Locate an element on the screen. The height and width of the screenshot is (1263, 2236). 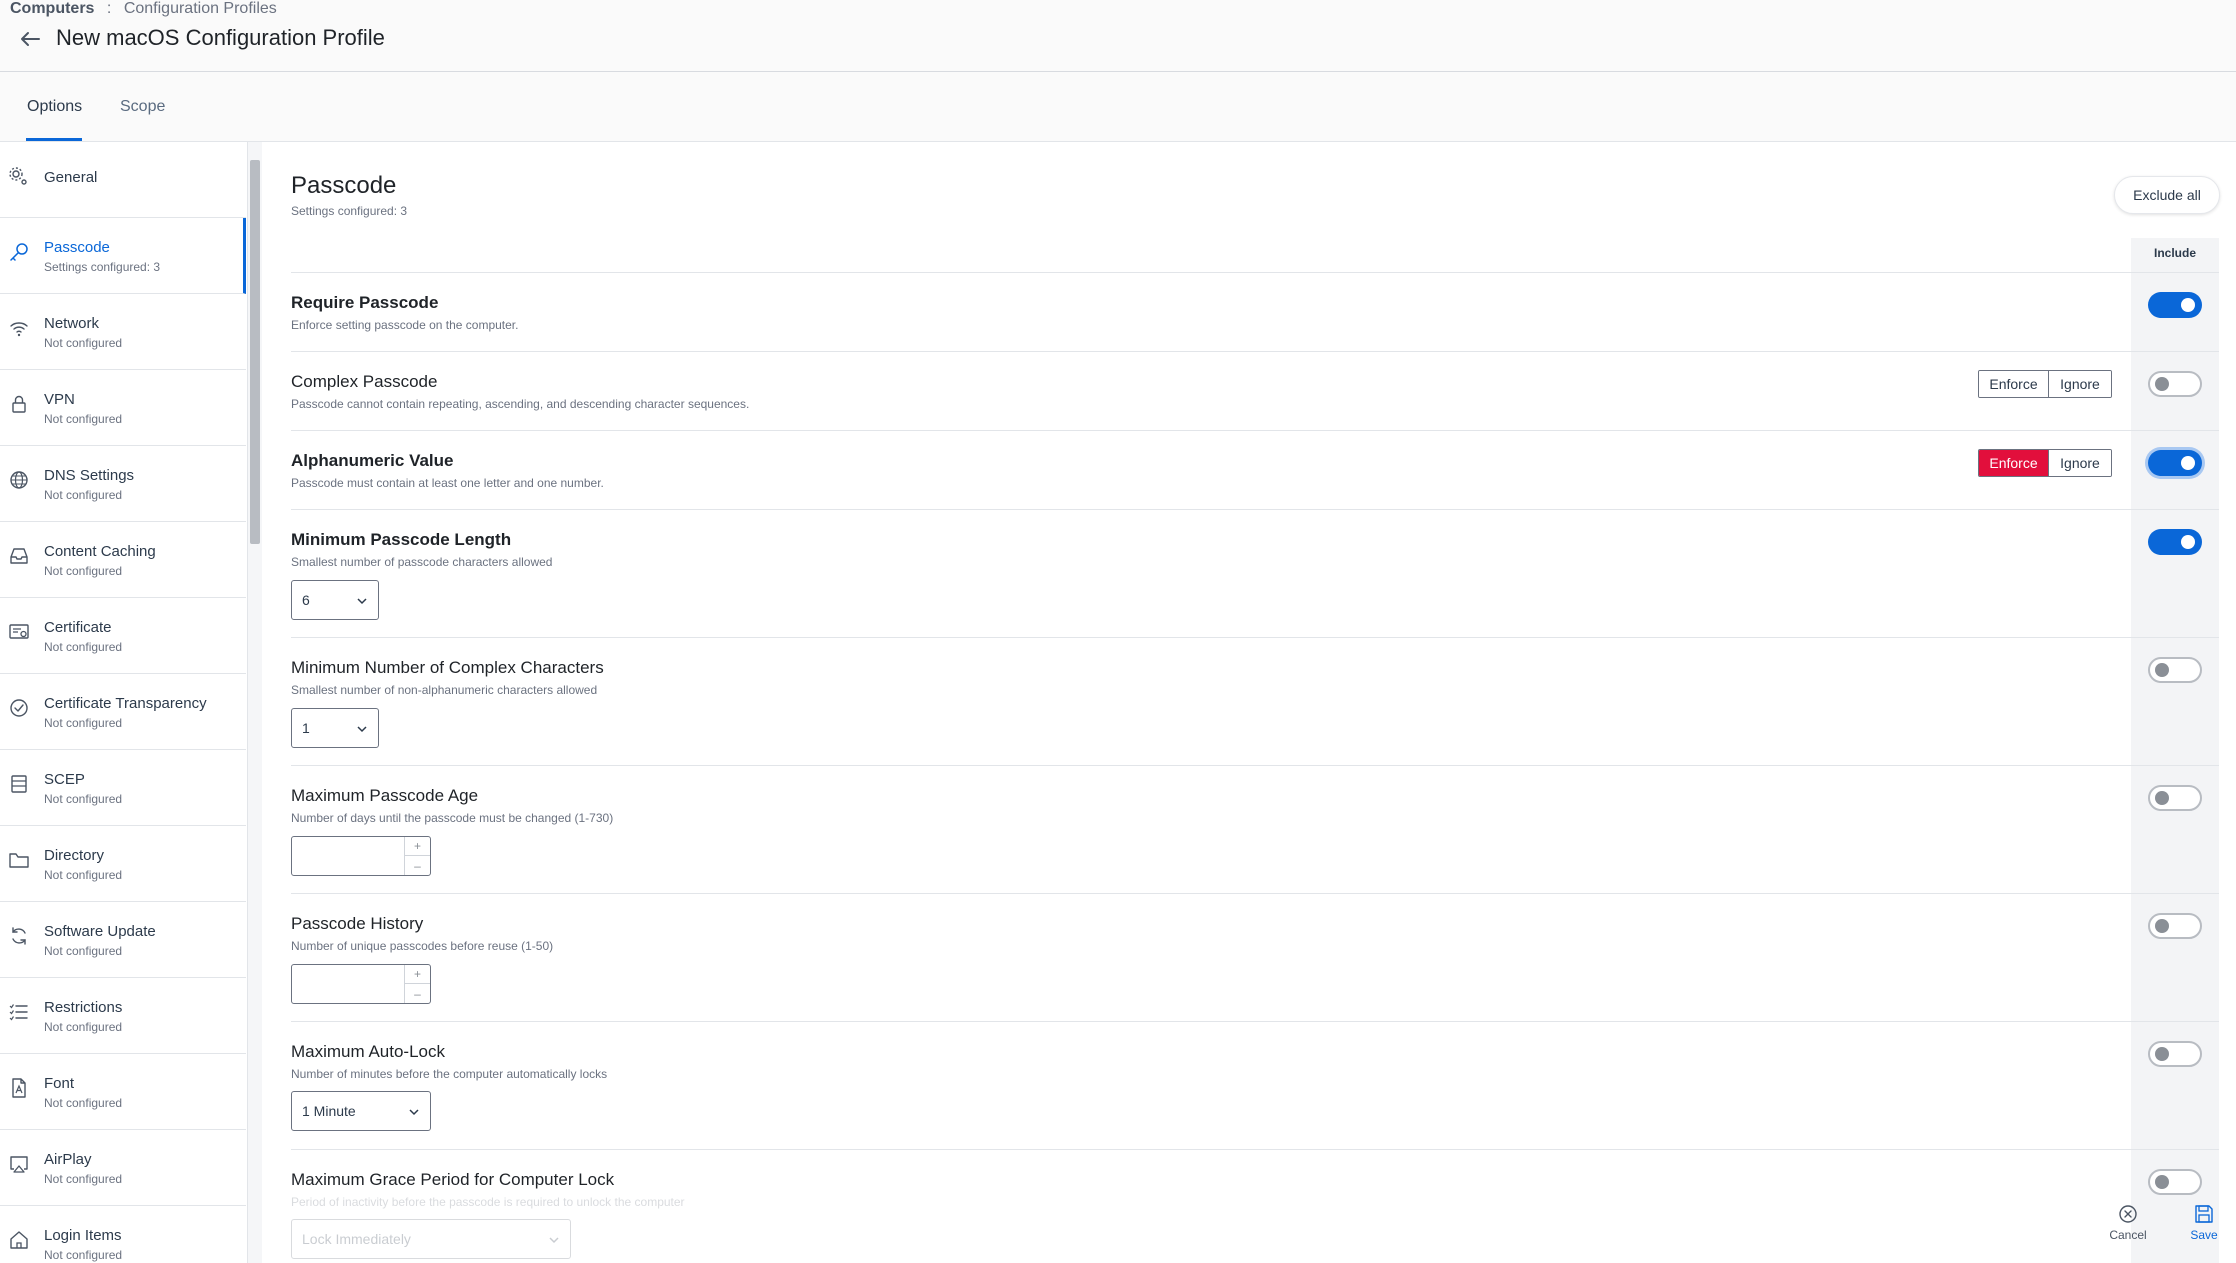
passcode-history-stepper: + – is located at coordinates (361, 984).